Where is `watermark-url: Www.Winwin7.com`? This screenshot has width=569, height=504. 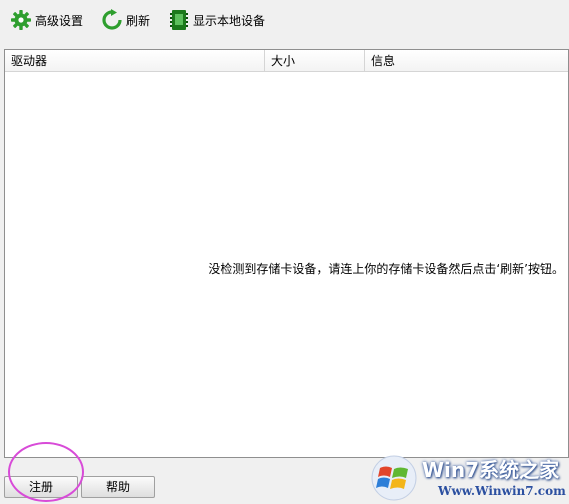 watermark-url: Www.Winwin7.com is located at coordinates (502, 491).